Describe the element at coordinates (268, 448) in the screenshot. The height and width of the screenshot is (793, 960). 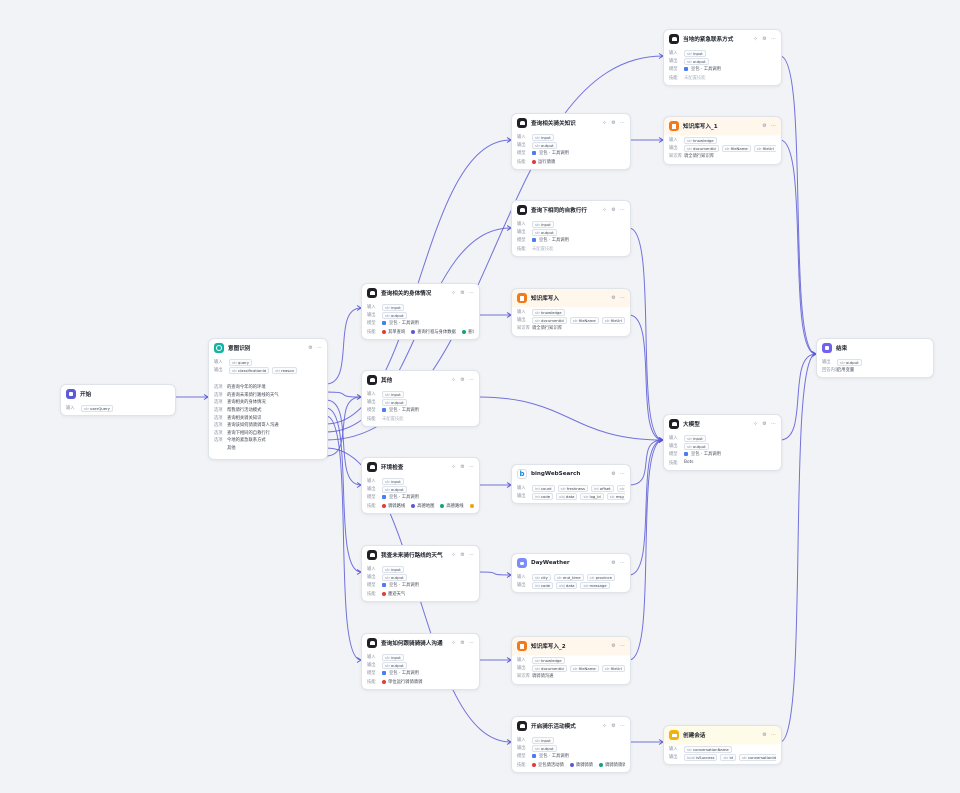
I see `intent-option: 其他` at that location.